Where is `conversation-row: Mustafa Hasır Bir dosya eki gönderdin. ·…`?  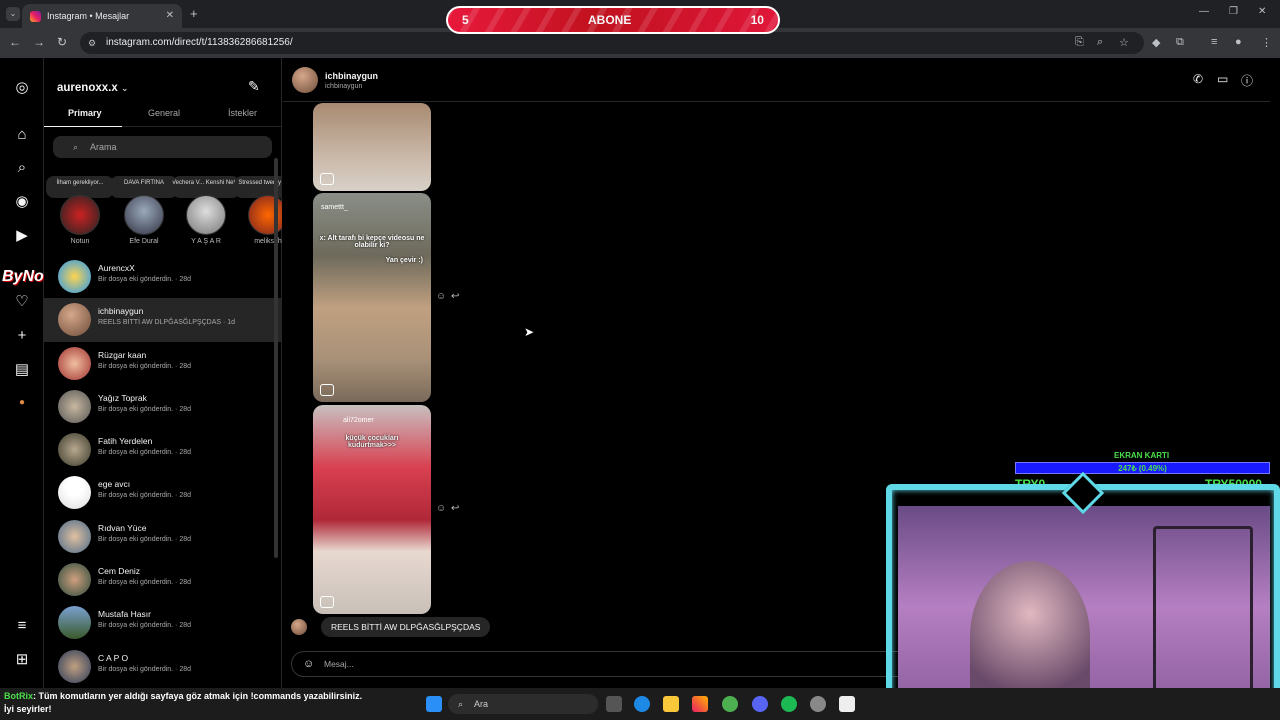 conversation-row: Mustafa Hasır Bir dosya eki gönderdin. ·… is located at coordinates (163, 622).